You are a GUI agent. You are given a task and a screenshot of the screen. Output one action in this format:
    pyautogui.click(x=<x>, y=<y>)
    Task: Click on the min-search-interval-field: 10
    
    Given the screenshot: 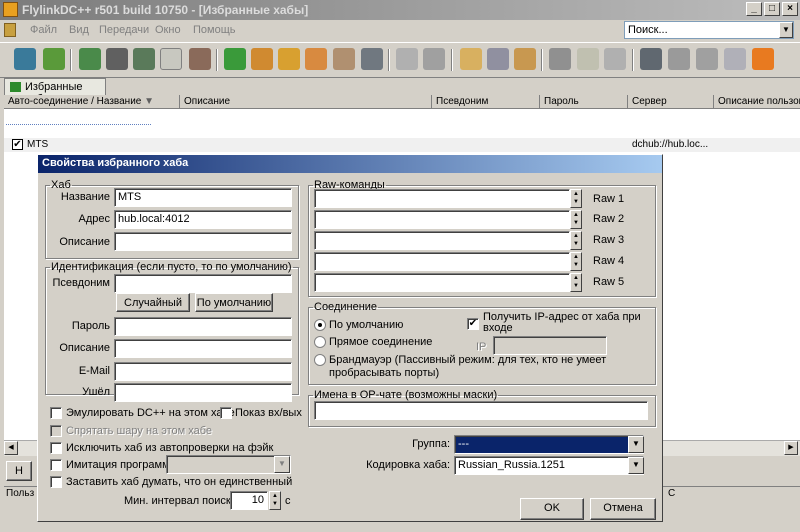 What is the action you would take?
    pyautogui.click(x=249, y=500)
    